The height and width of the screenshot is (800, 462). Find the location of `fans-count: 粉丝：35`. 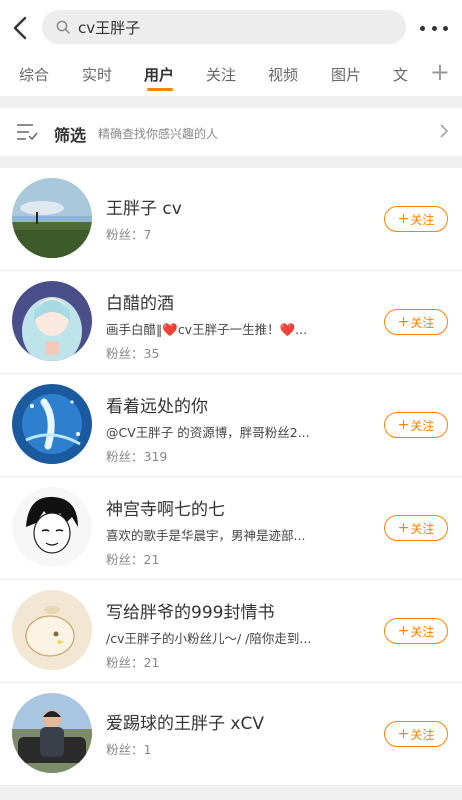

fans-count: 粉丝：35 is located at coordinates (133, 353).